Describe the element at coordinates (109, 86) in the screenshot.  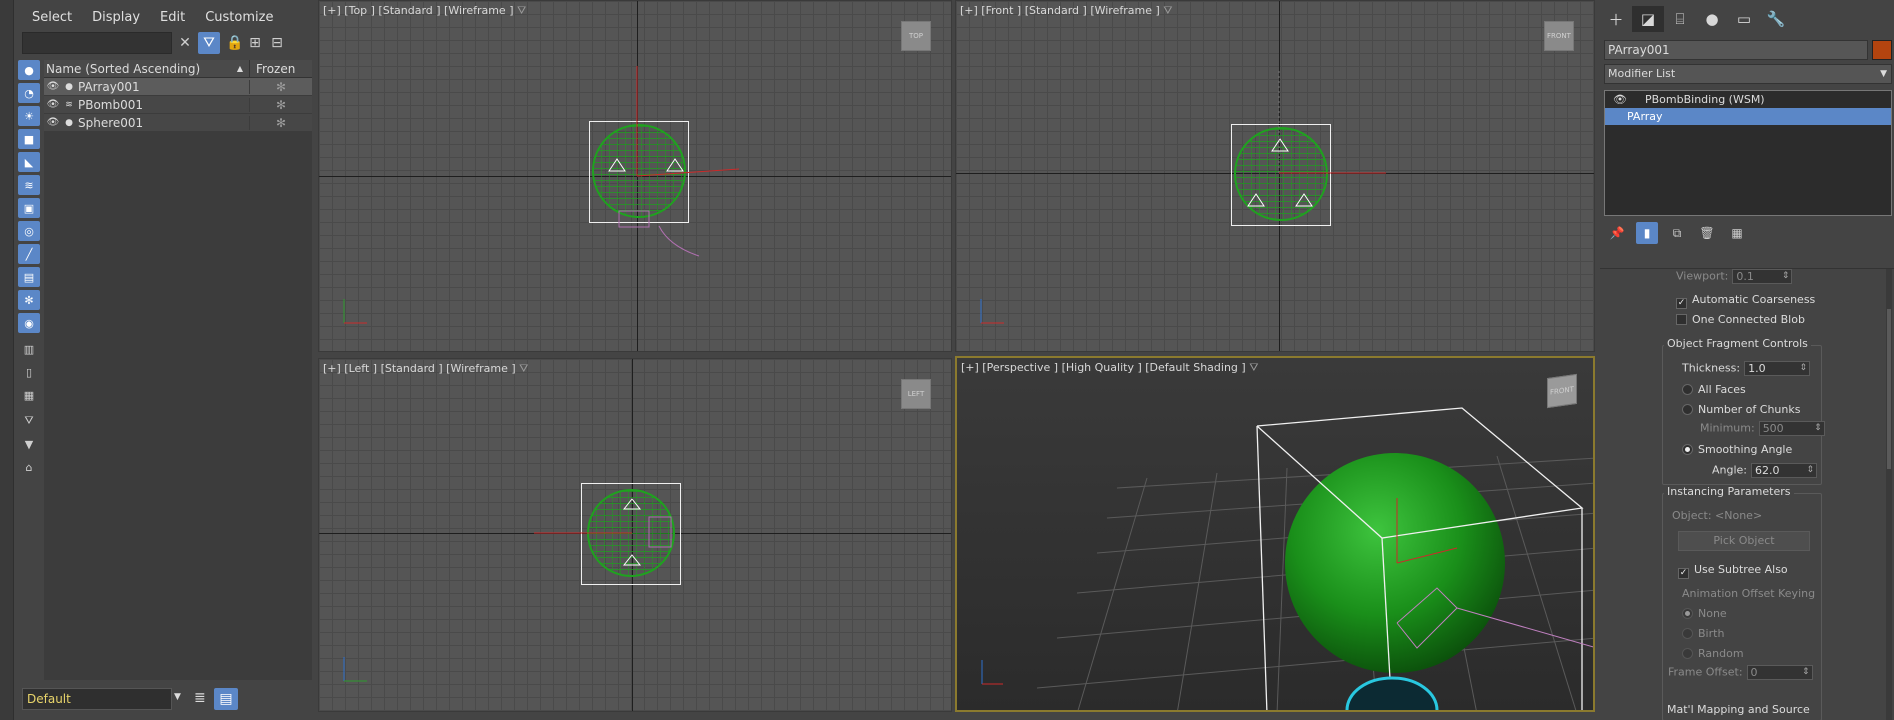
I see `list-item-name: PArray001` at that location.